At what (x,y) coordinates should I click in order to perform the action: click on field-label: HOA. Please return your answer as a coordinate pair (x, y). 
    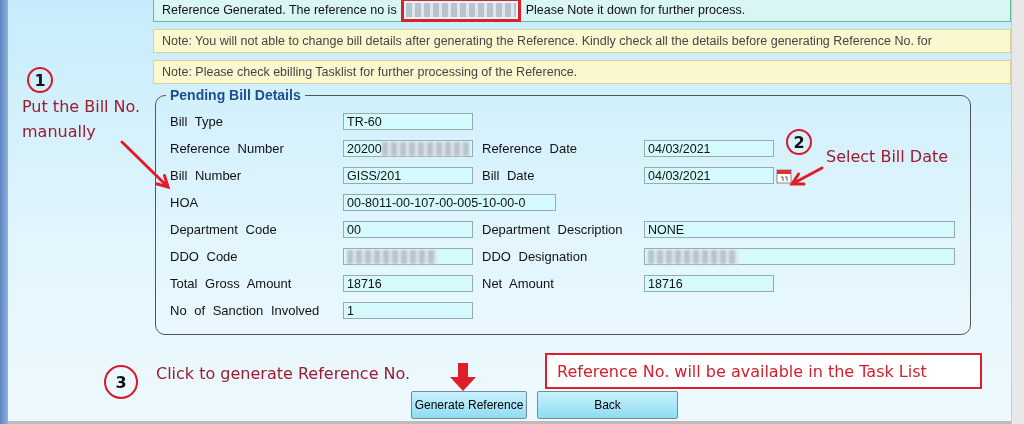
    Looking at the image, I should click on (185, 202).